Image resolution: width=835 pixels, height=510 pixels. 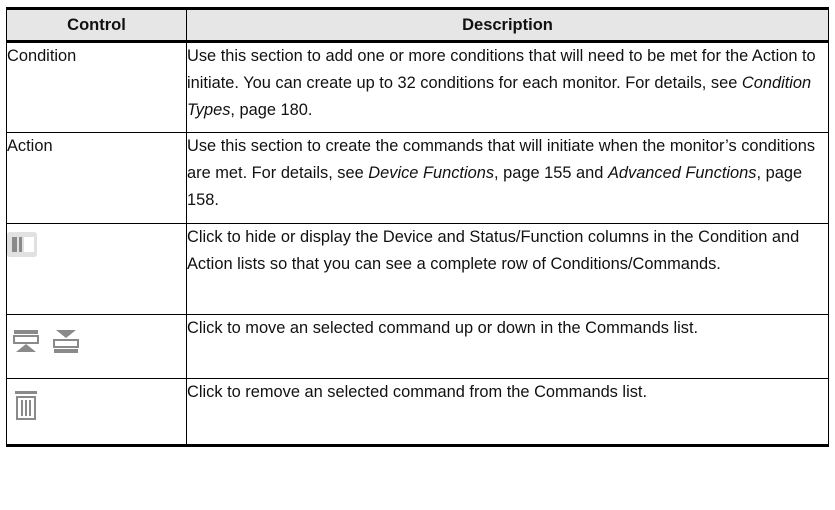 What do you see at coordinates (271, 110) in the screenshot?
I see `description-text-suffix: , page 180.` at bounding box center [271, 110].